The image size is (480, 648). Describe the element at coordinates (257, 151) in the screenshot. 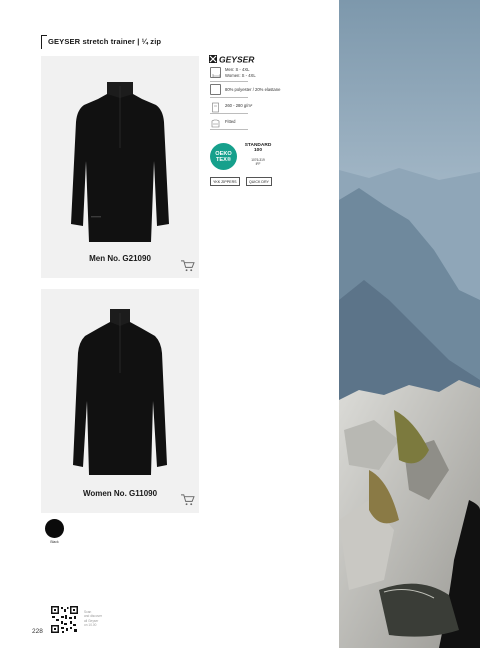

I see `oeko-standard-line2: 100` at that location.